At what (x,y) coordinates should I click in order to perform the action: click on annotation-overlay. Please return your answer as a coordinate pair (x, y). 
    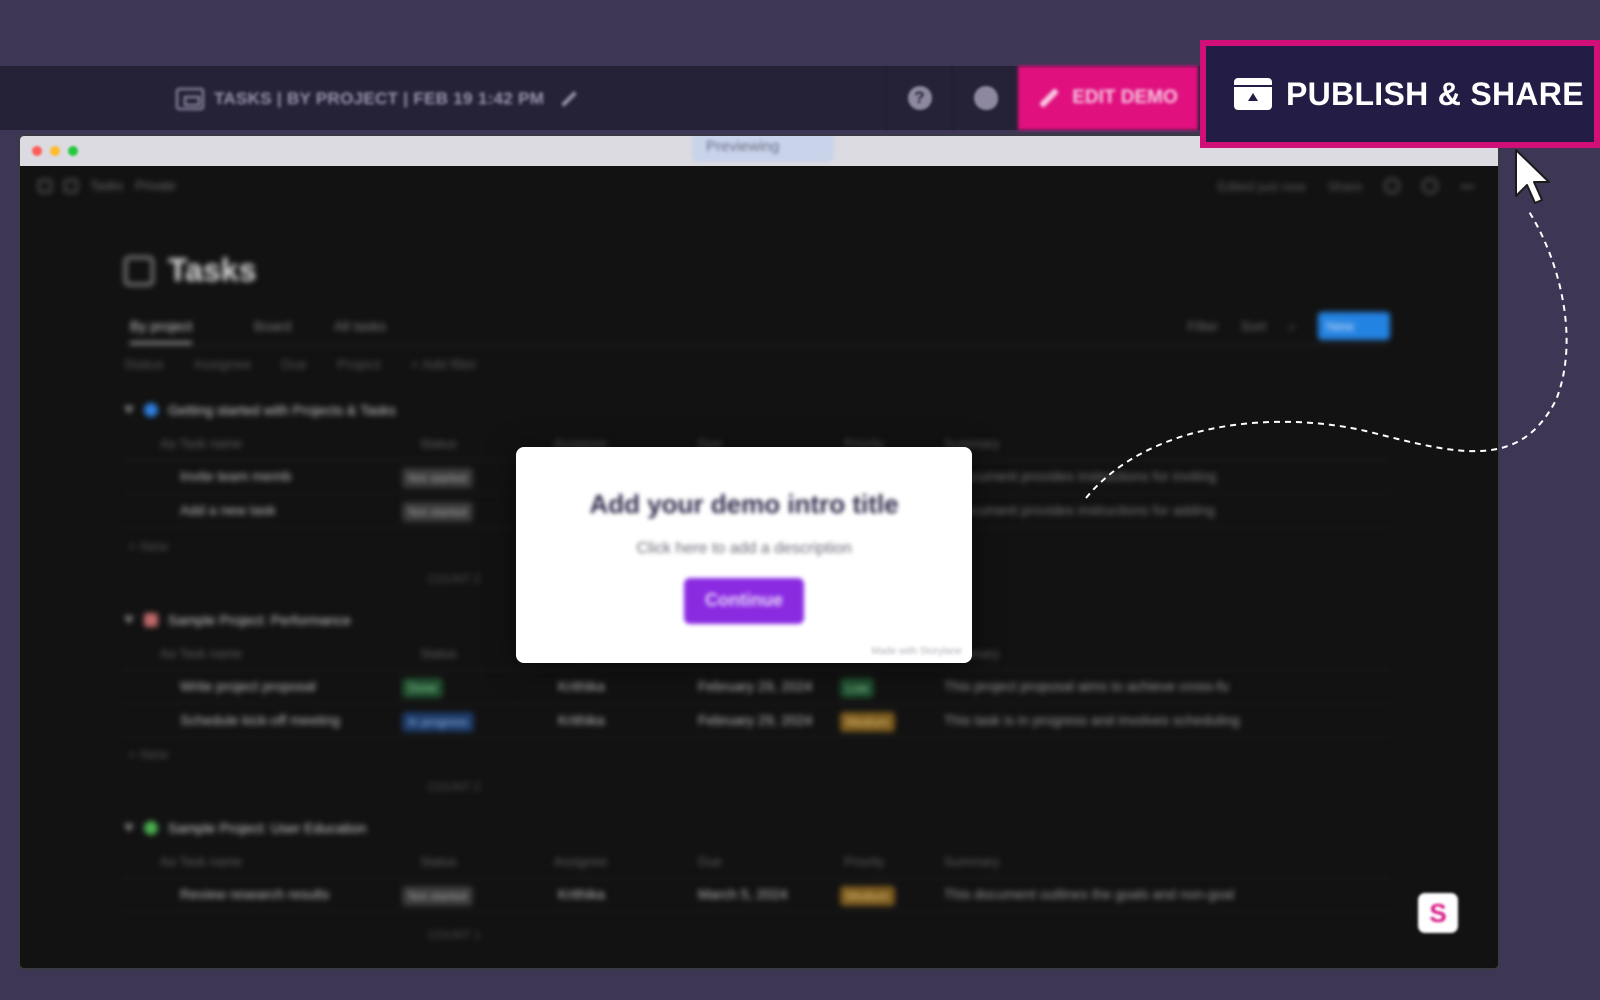
    Looking at the image, I should click on (1326, 324).